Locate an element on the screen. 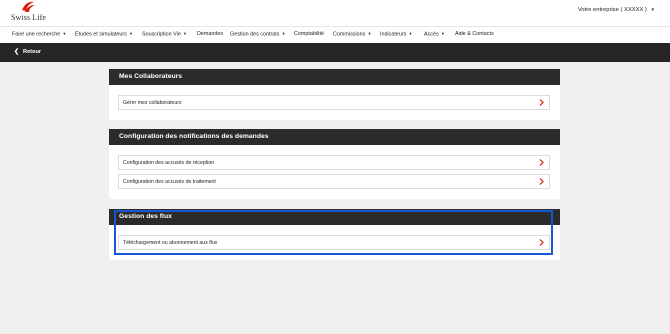  chevron-down-icon: ▾ is located at coordinates (652, 10).